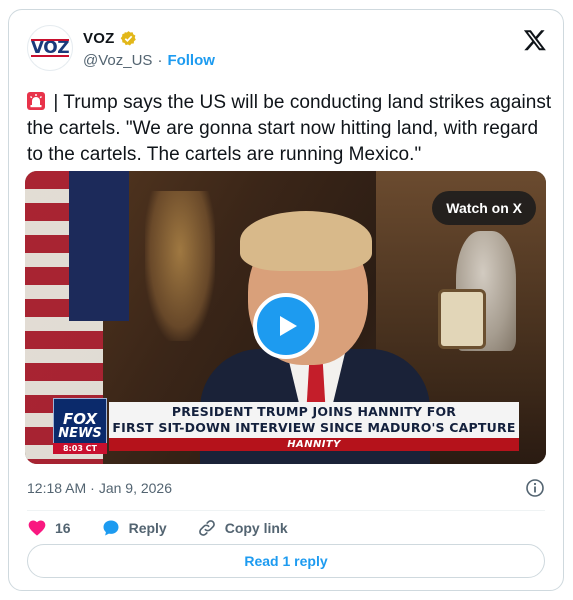  What do you see at coordinates (286, 561) in the screenshot?
I see `read-replies-button: Read 1 reply` at bounding box center [286, 561].